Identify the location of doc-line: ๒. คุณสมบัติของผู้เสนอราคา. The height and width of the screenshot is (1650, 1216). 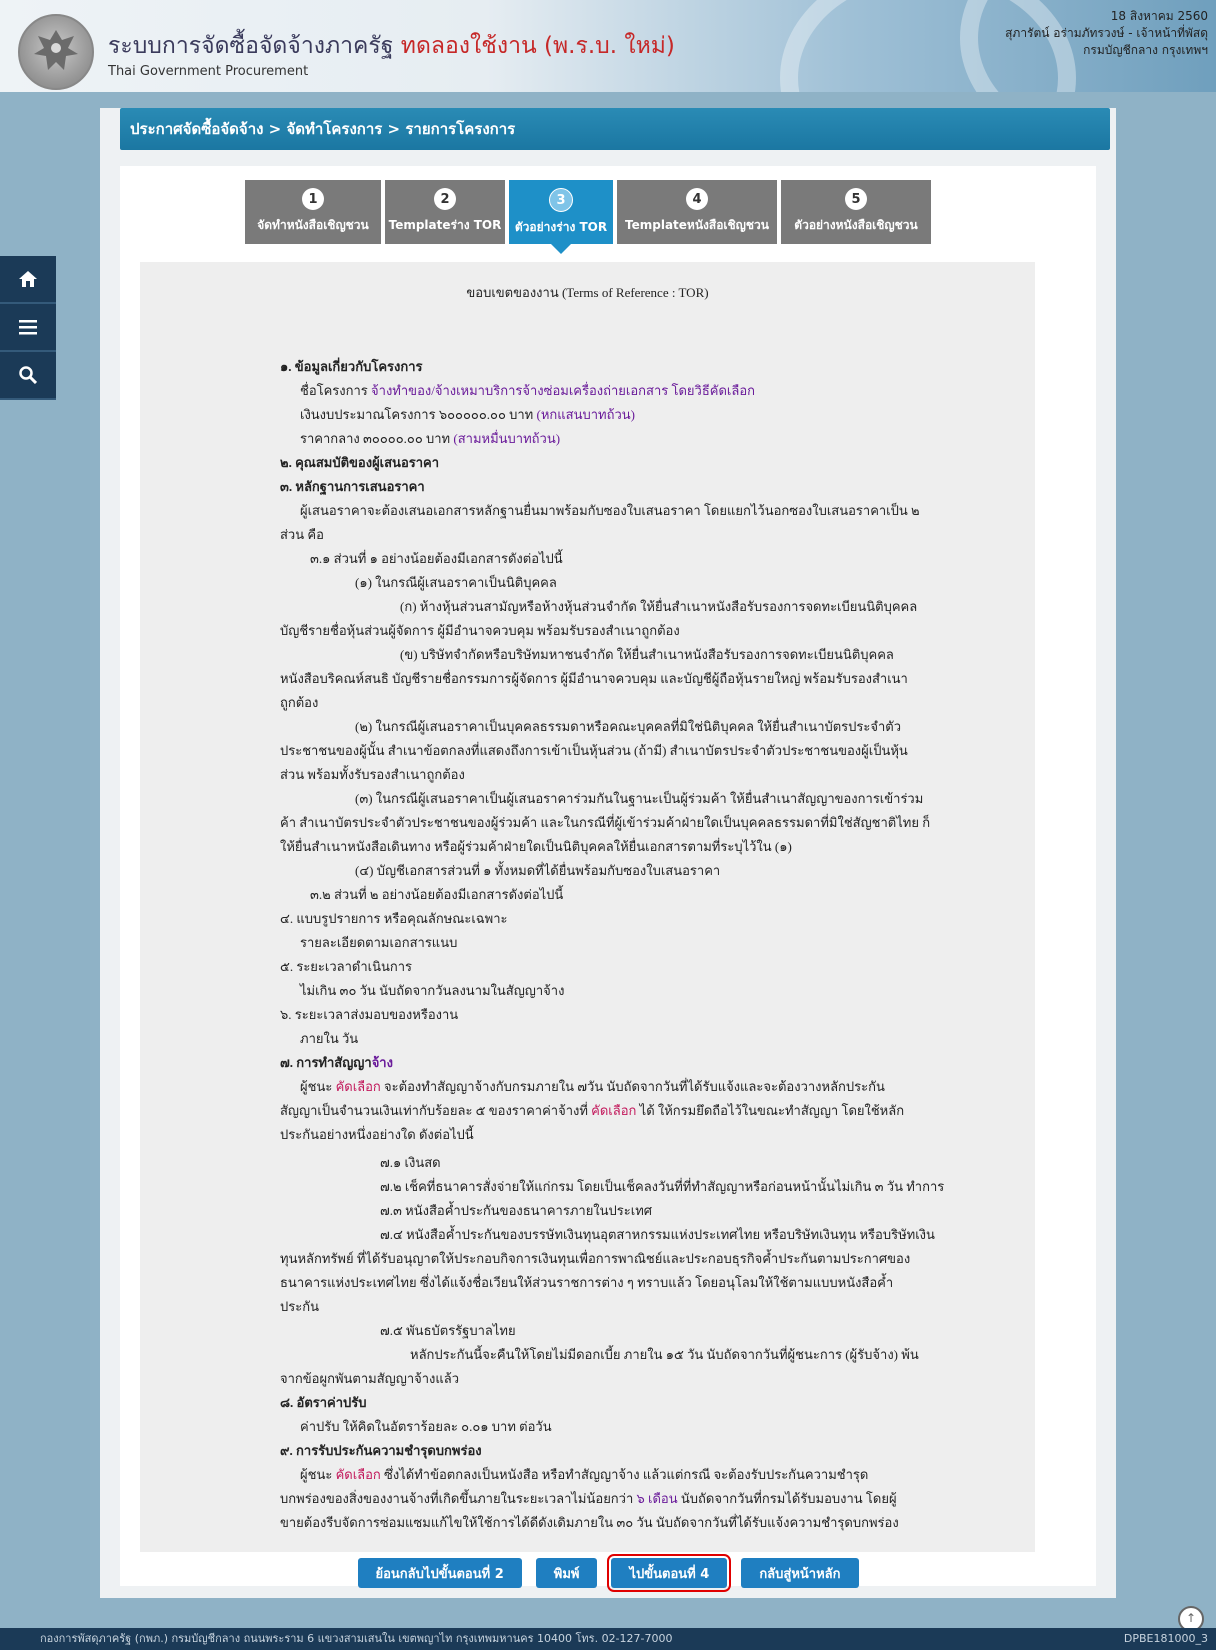
(360, 462).